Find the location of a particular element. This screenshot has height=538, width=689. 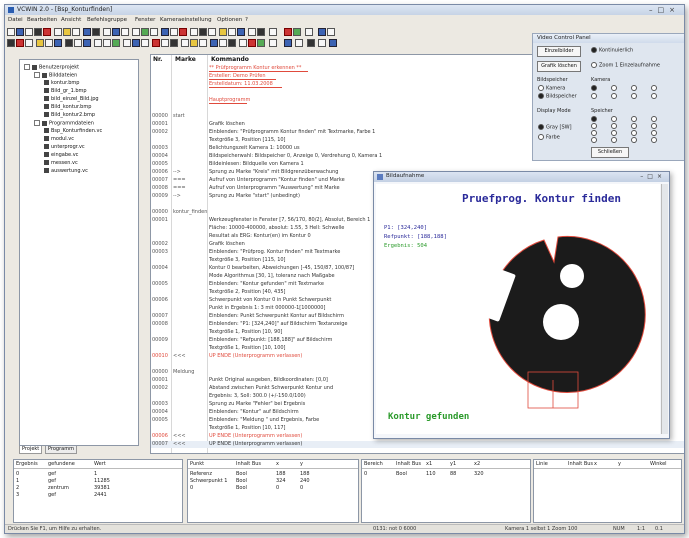

maximize-icon: □ is located at coordinates (664, 10).